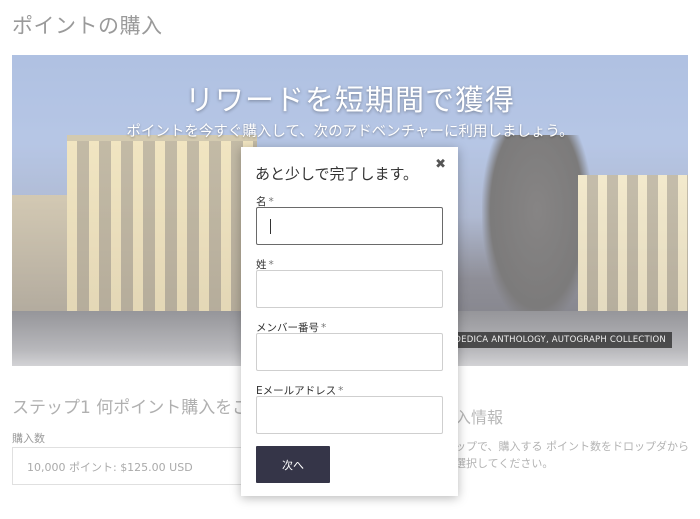 The height and width of the screenshot is (519, 700). I want to click on first-name-input, so click(349, 226).